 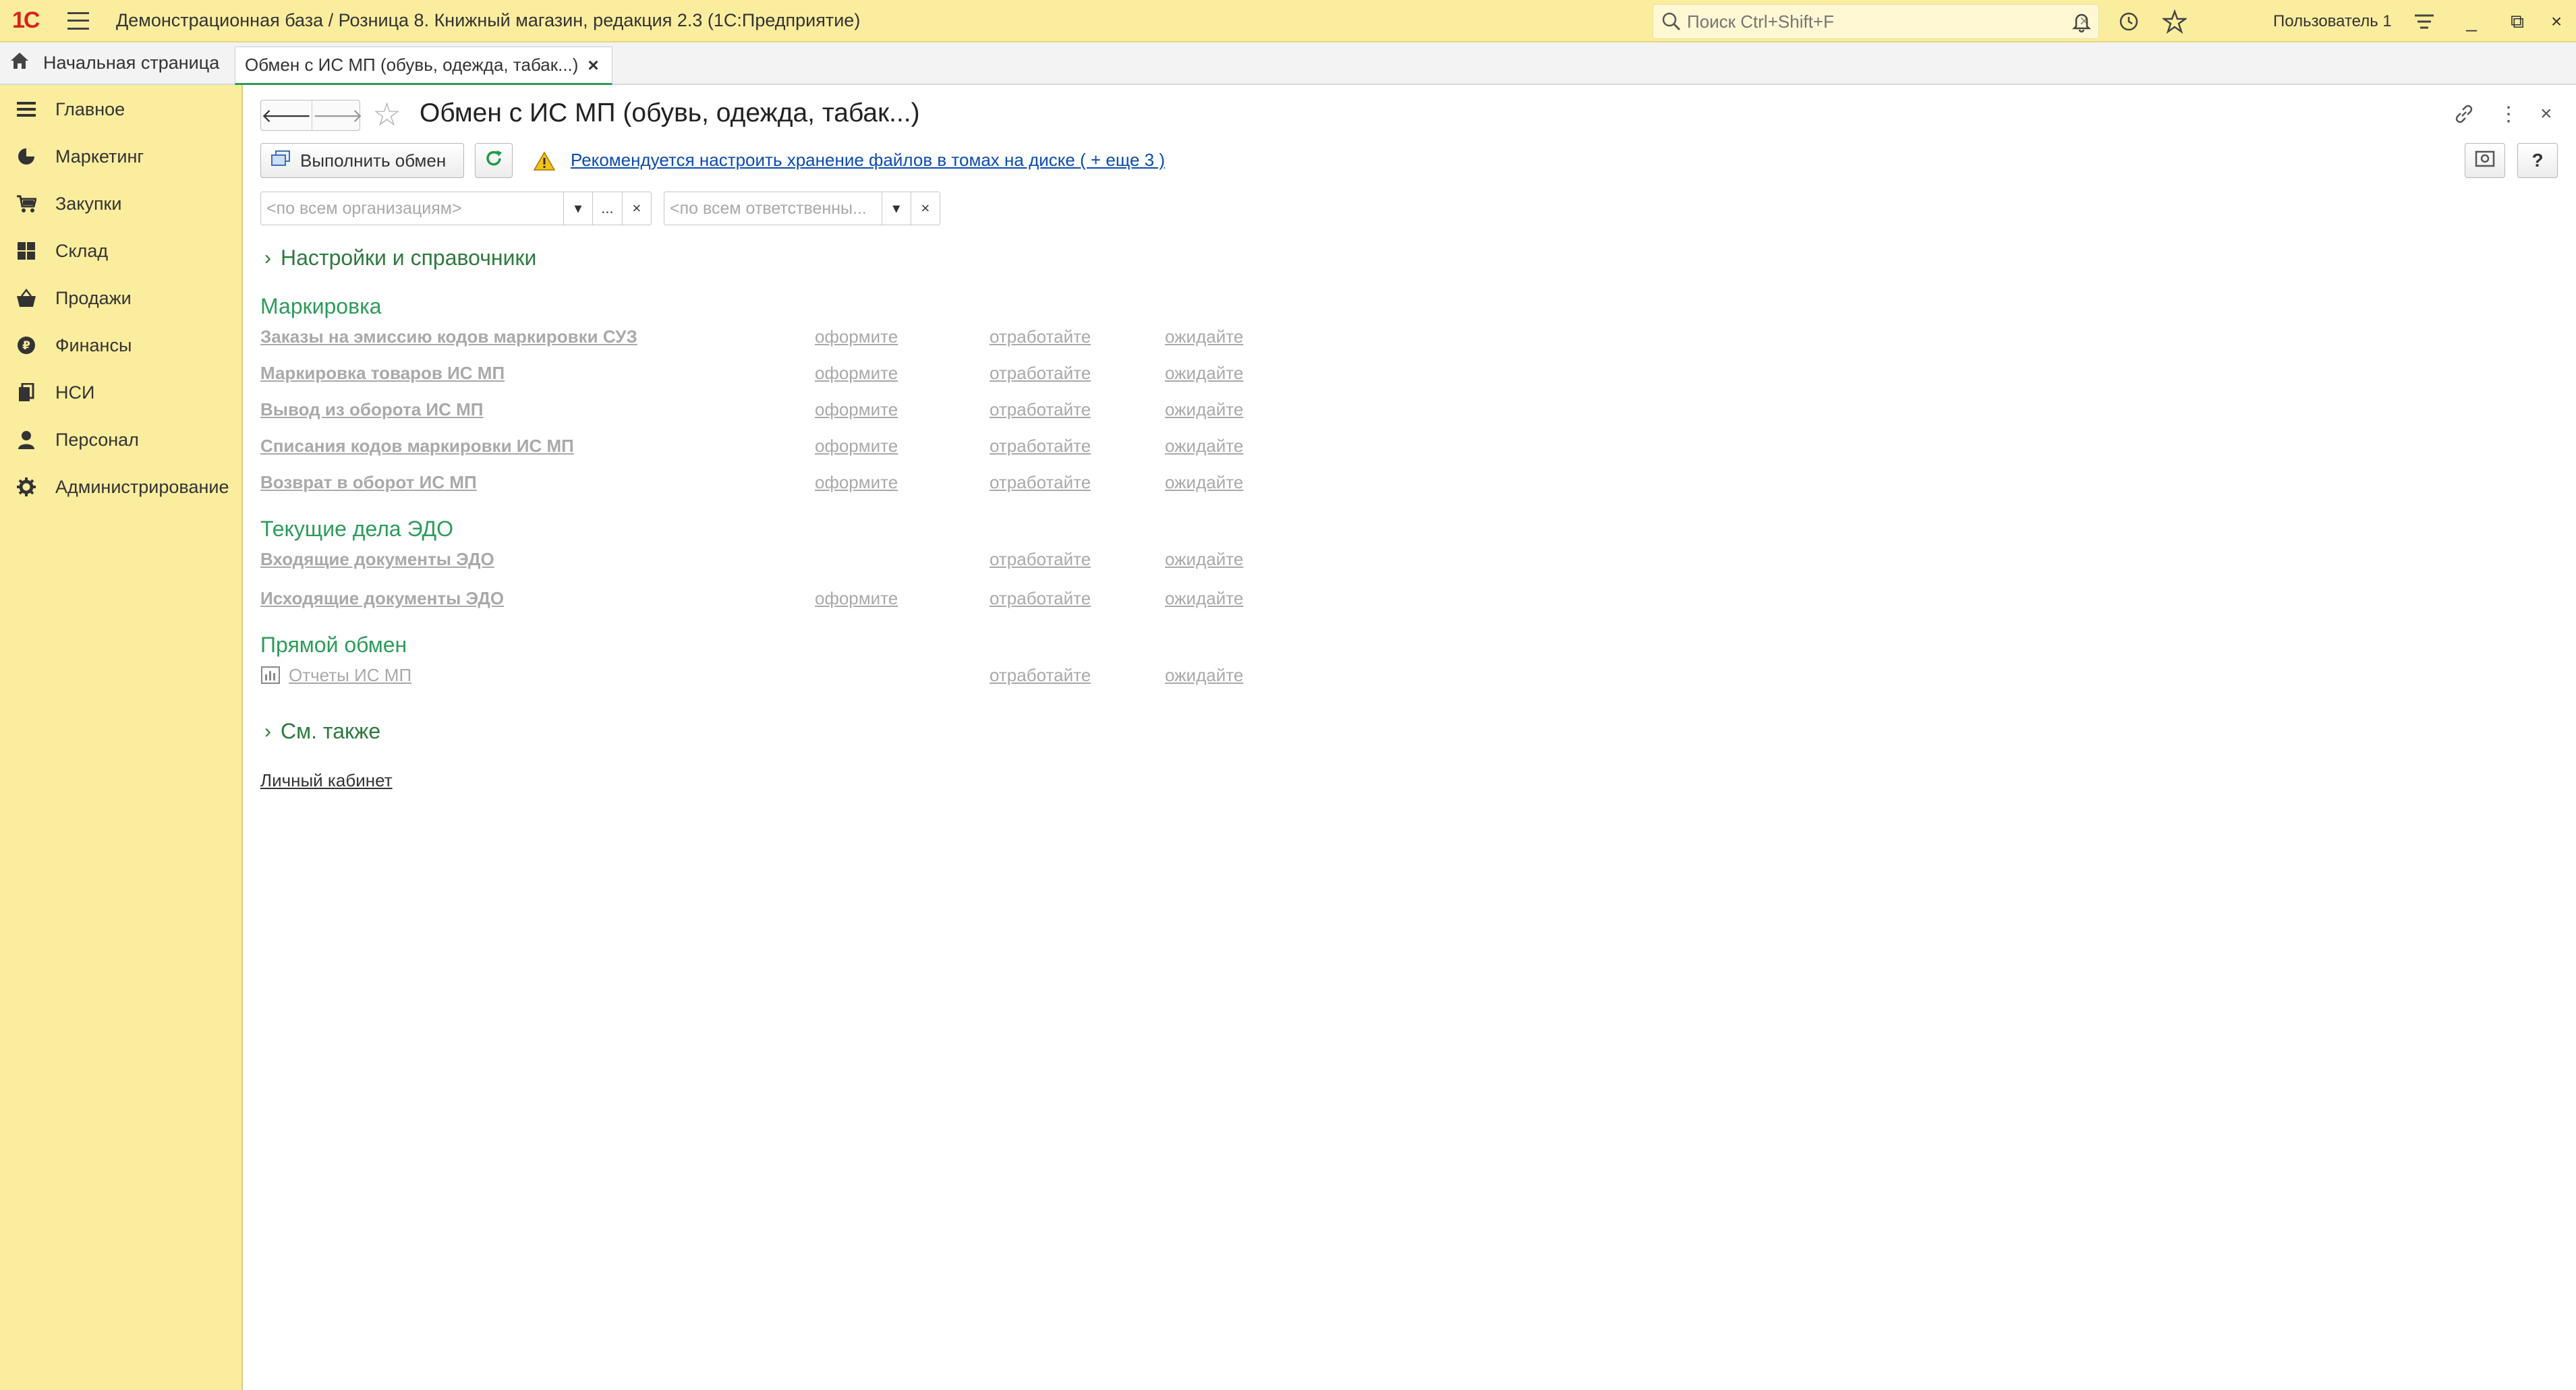 What do you see at coordinates (2537, 160) in the screenshot?
I see `help-button: ?` at bounding box center [2537, 160].